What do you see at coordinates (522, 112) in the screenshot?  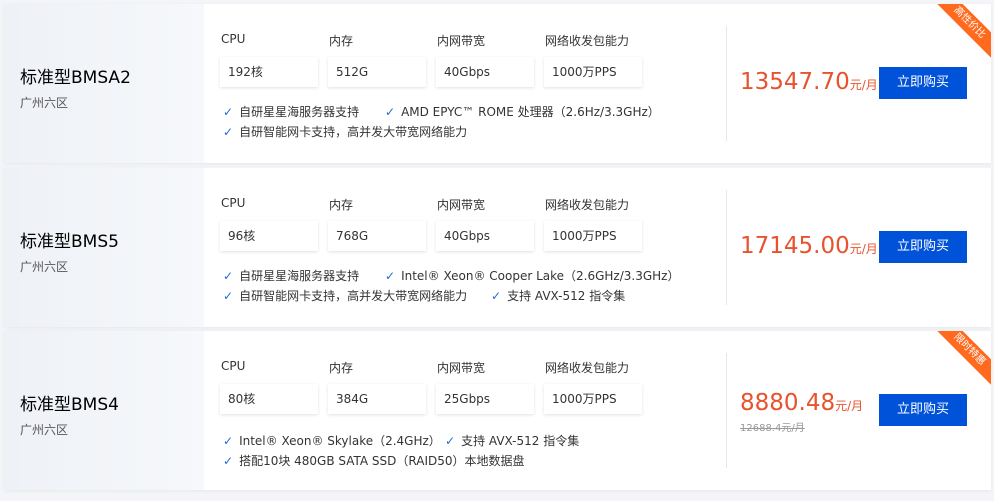 I see `feature-item: ✓ AMD EPYC™ ROME 处理器（2.6Hz/3.3GHz）` at bounding box center [522, 112].